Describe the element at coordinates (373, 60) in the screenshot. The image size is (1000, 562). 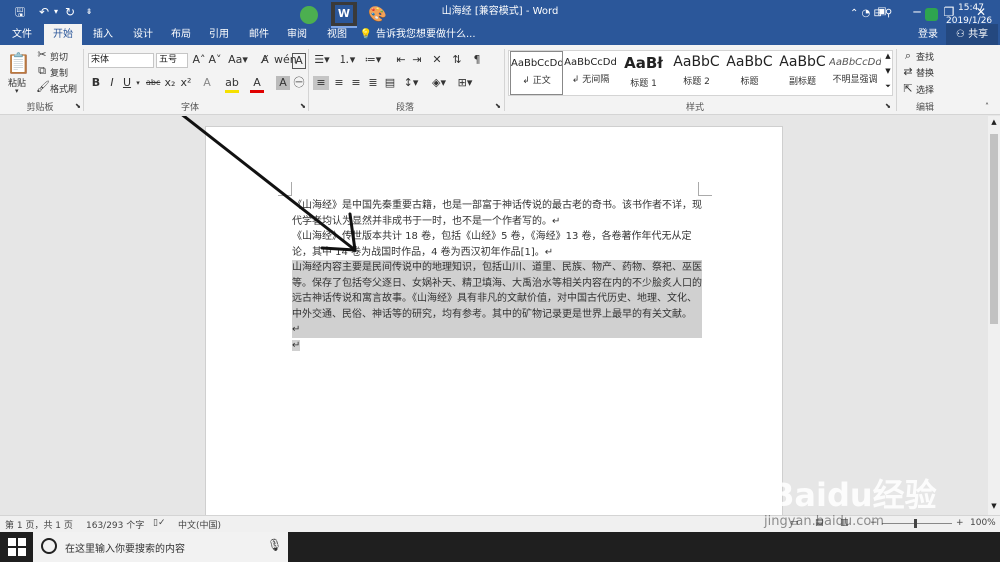
I see `multilevel-list-icon: ≔▾` at that location.